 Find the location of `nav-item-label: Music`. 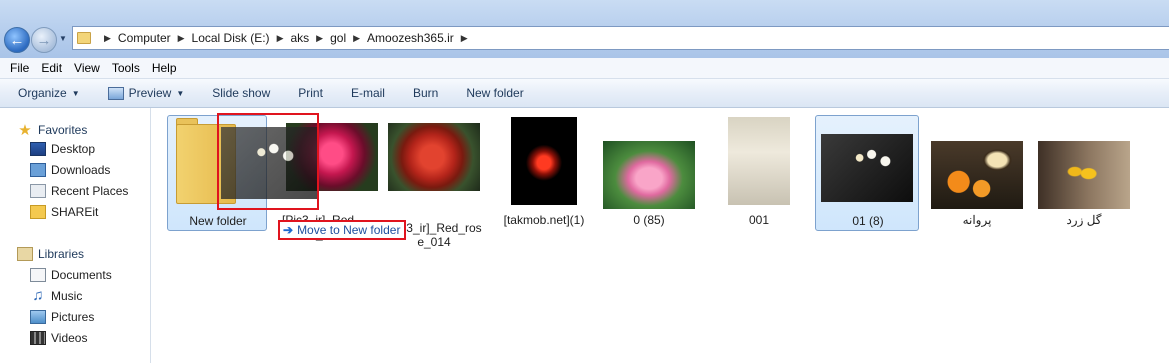

nav-item-label: Music is located at coordinates (67, 296).